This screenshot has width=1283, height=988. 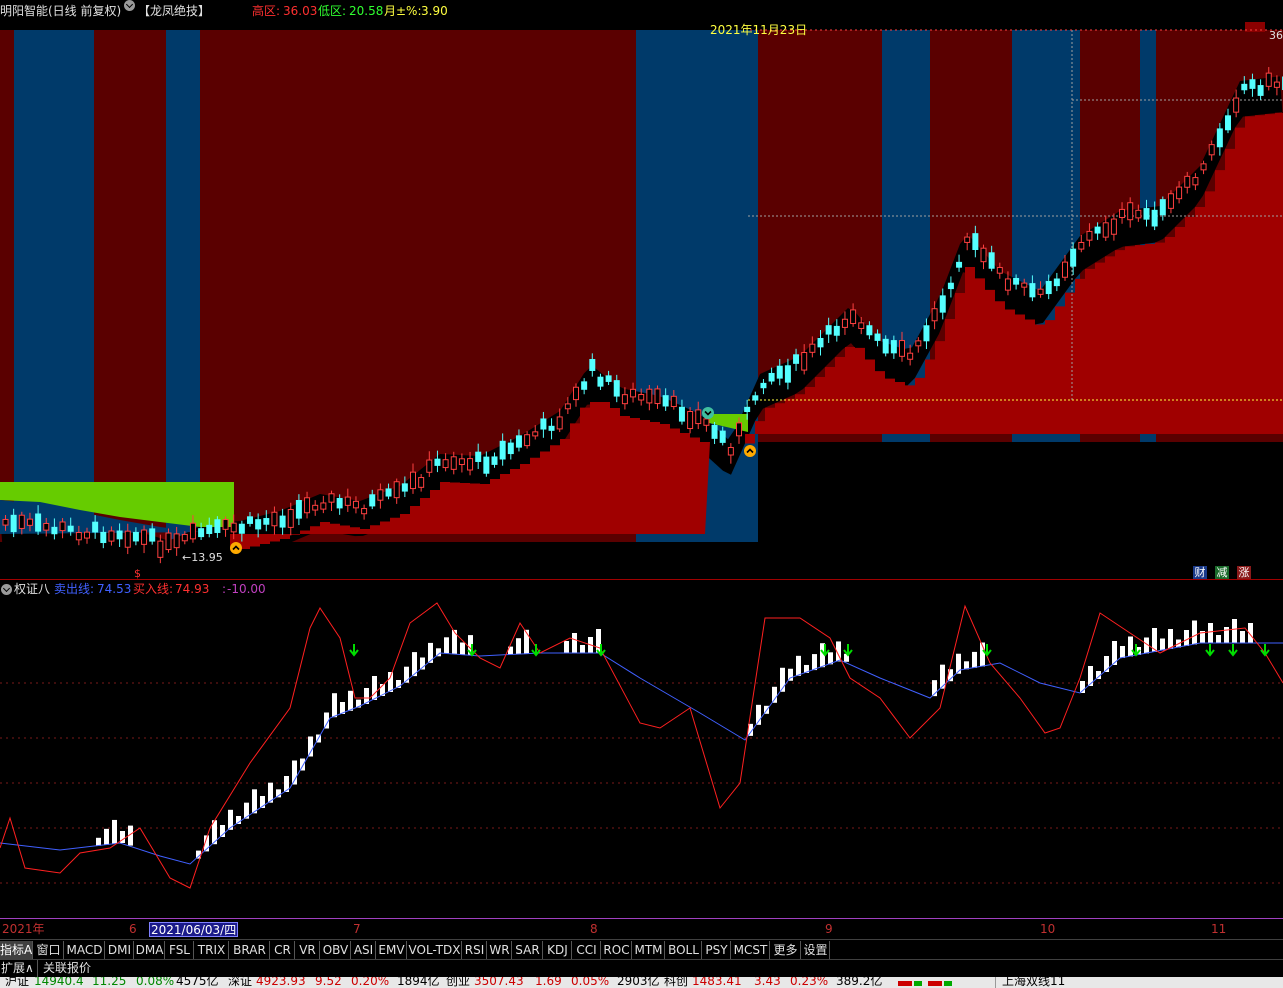 I want to click on index-volume: 4575亿, so click(x=197, y=982).